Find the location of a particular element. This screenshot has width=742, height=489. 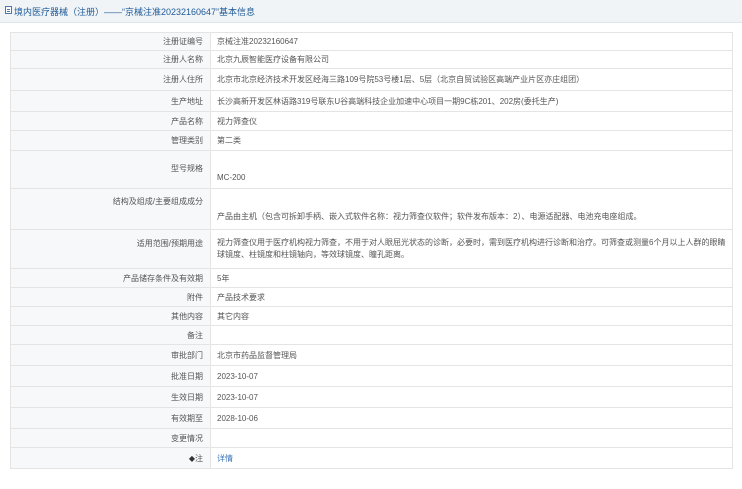

table-row: 产品储存条件及有效期 5年 is located at coordinates (371, 278).